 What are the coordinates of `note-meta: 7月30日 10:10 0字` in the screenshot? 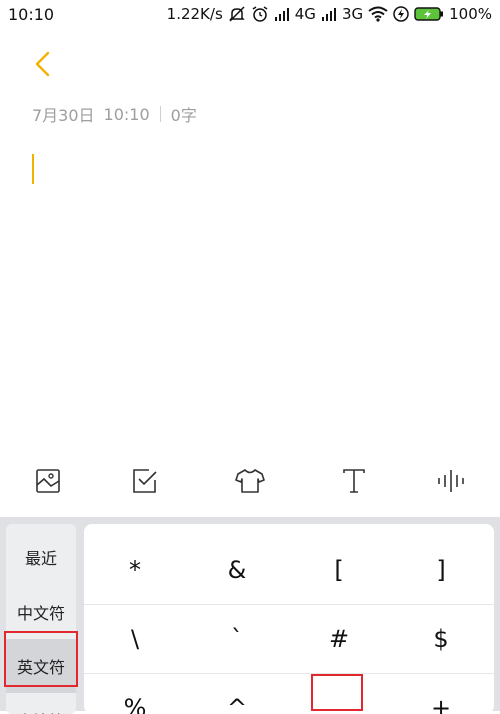 It's located at (114, 114).